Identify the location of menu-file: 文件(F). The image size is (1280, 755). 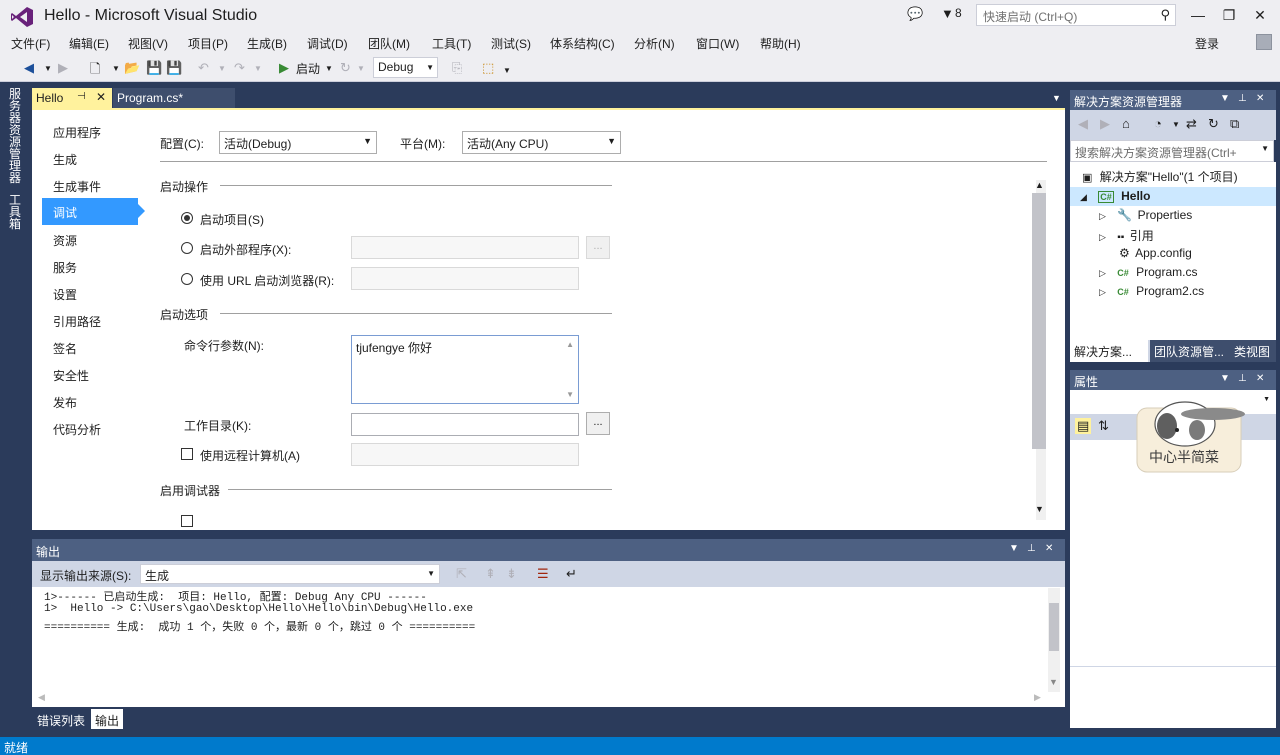
(30, 43).